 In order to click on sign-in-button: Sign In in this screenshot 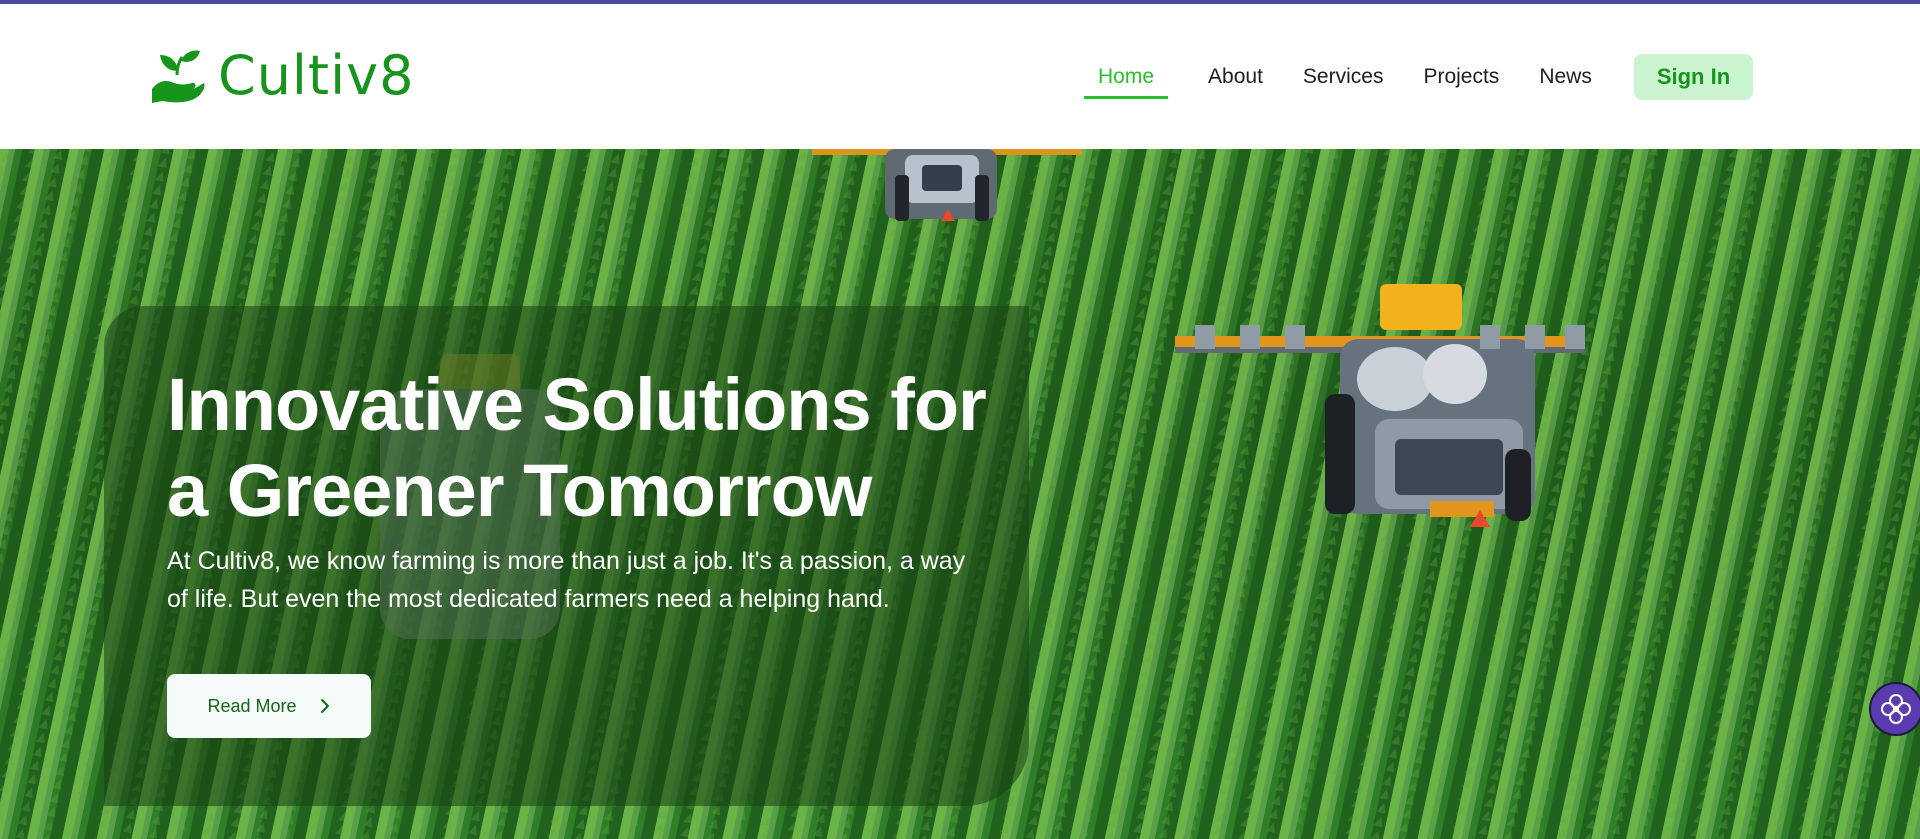, I will do `click(1693, 77)`.